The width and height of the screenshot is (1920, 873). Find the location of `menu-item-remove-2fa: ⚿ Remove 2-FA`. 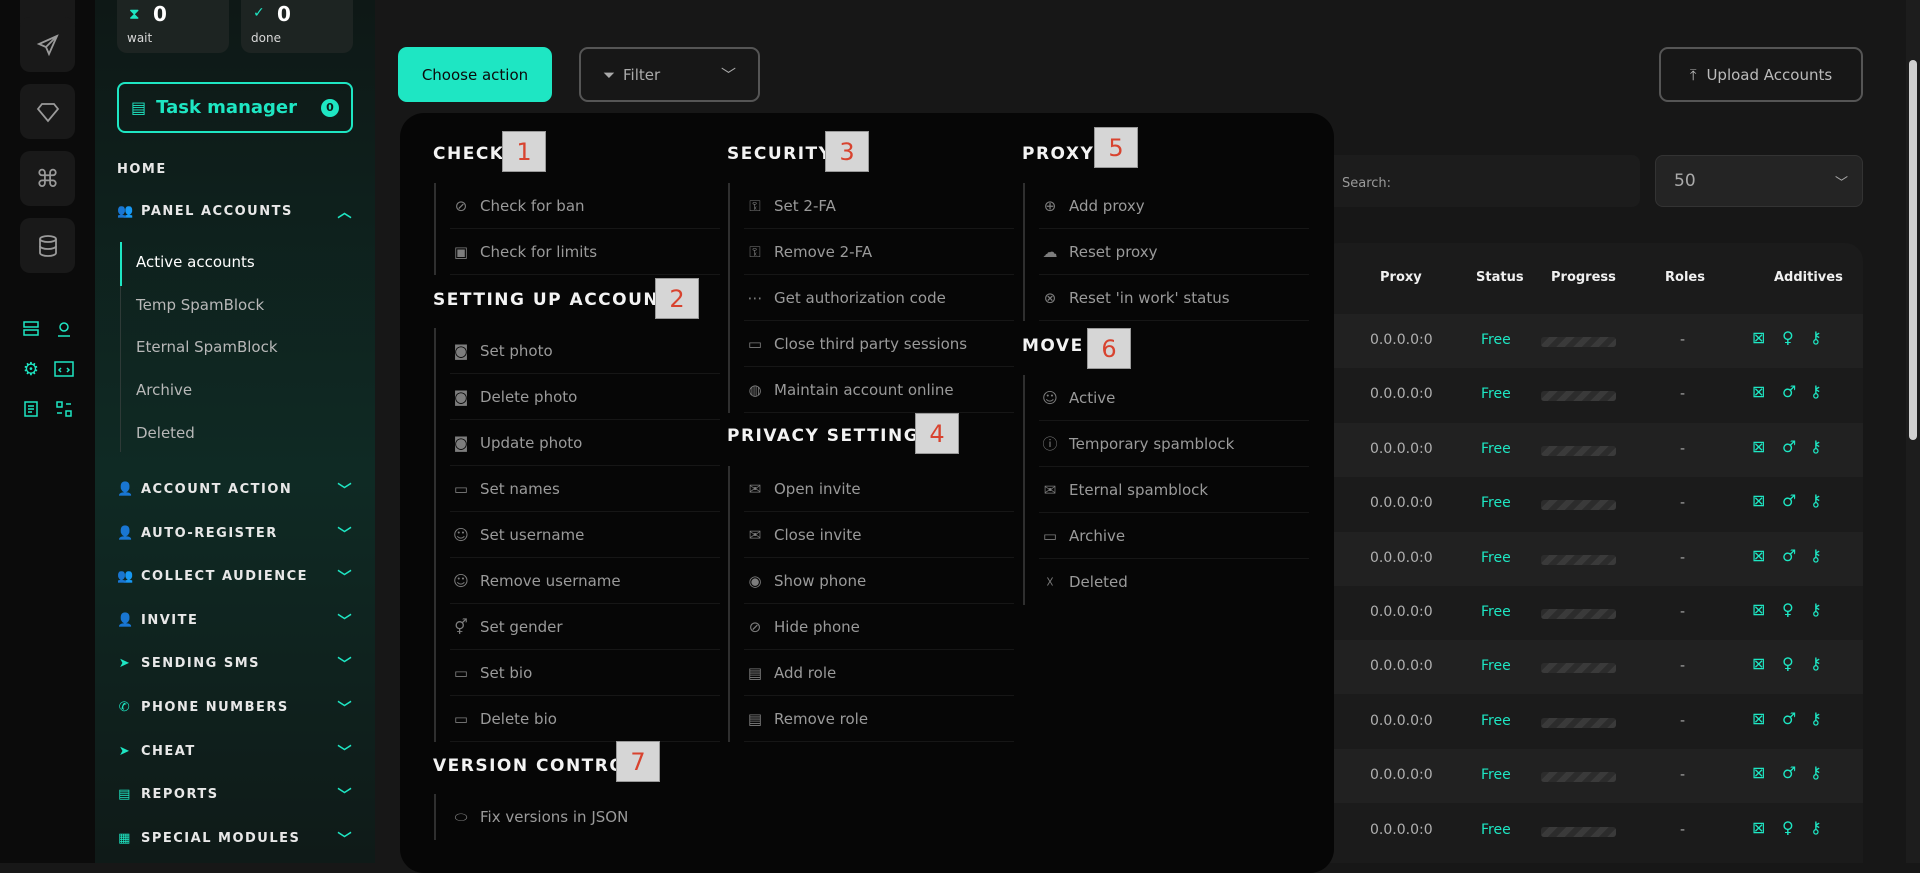

menu-item-remove-2fa: ⚿ Remove 2-FA is located at coordinates (879, 252).